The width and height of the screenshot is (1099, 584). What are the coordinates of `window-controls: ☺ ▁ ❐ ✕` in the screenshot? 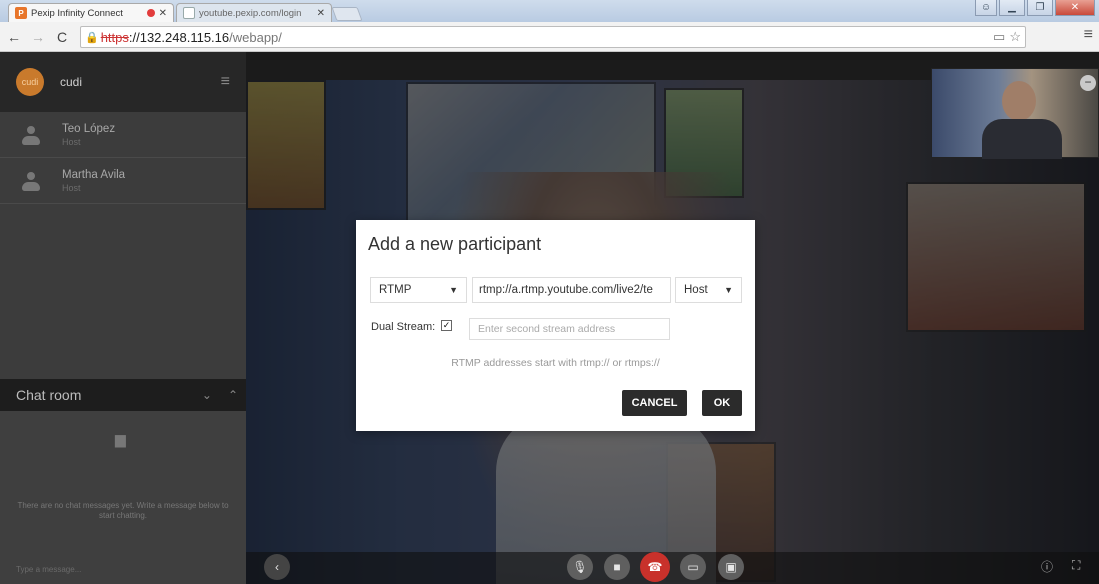 It's located at (1035, 8).